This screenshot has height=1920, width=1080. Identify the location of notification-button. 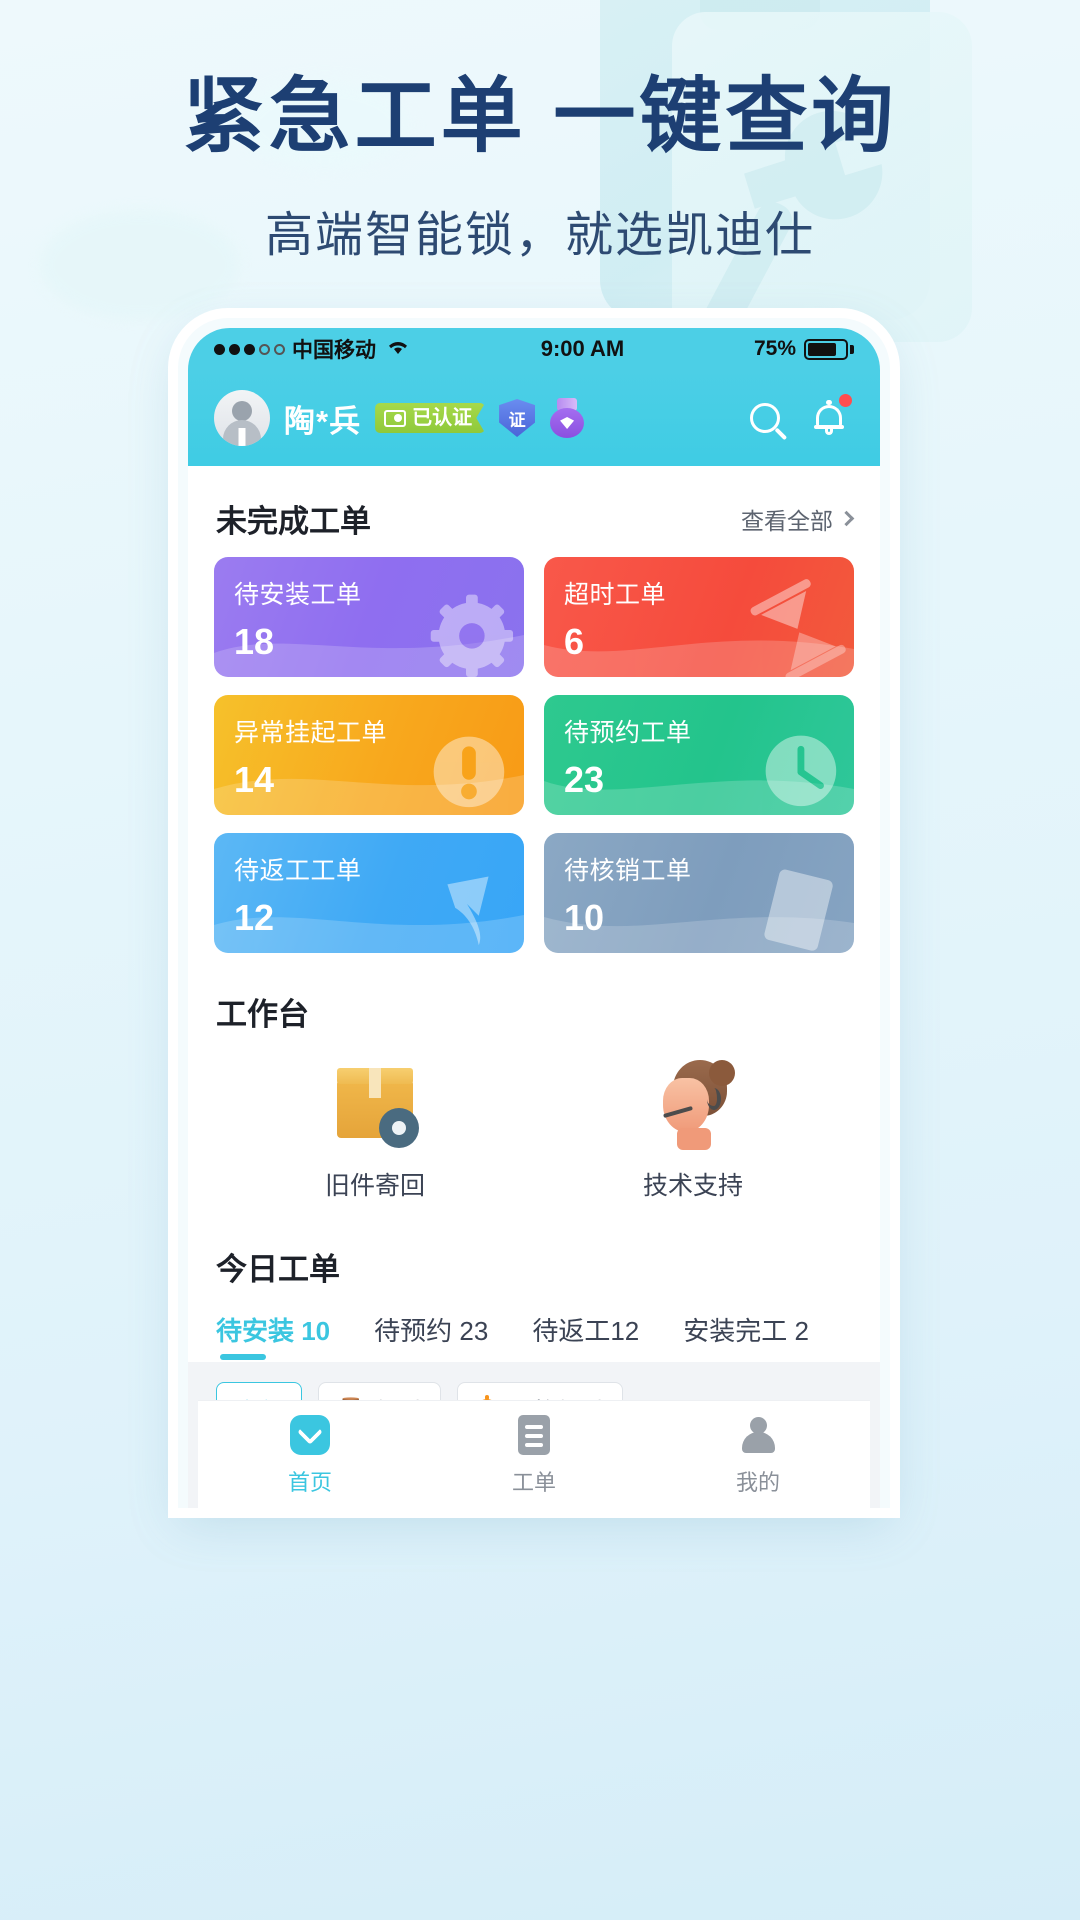
(829, 418).